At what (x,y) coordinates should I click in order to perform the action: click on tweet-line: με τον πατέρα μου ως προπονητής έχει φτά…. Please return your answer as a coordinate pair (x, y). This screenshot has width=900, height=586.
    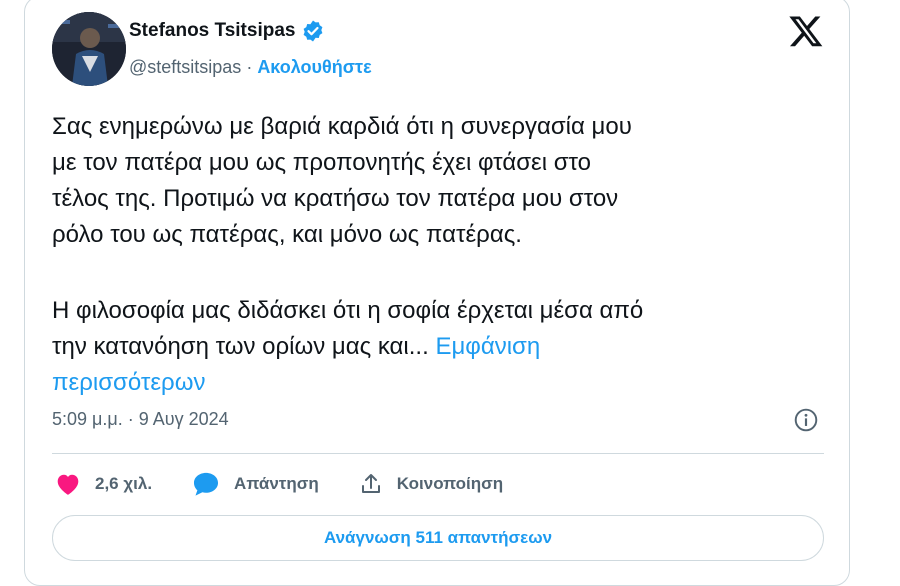
    Looking at the image, I should click on (322, 162).